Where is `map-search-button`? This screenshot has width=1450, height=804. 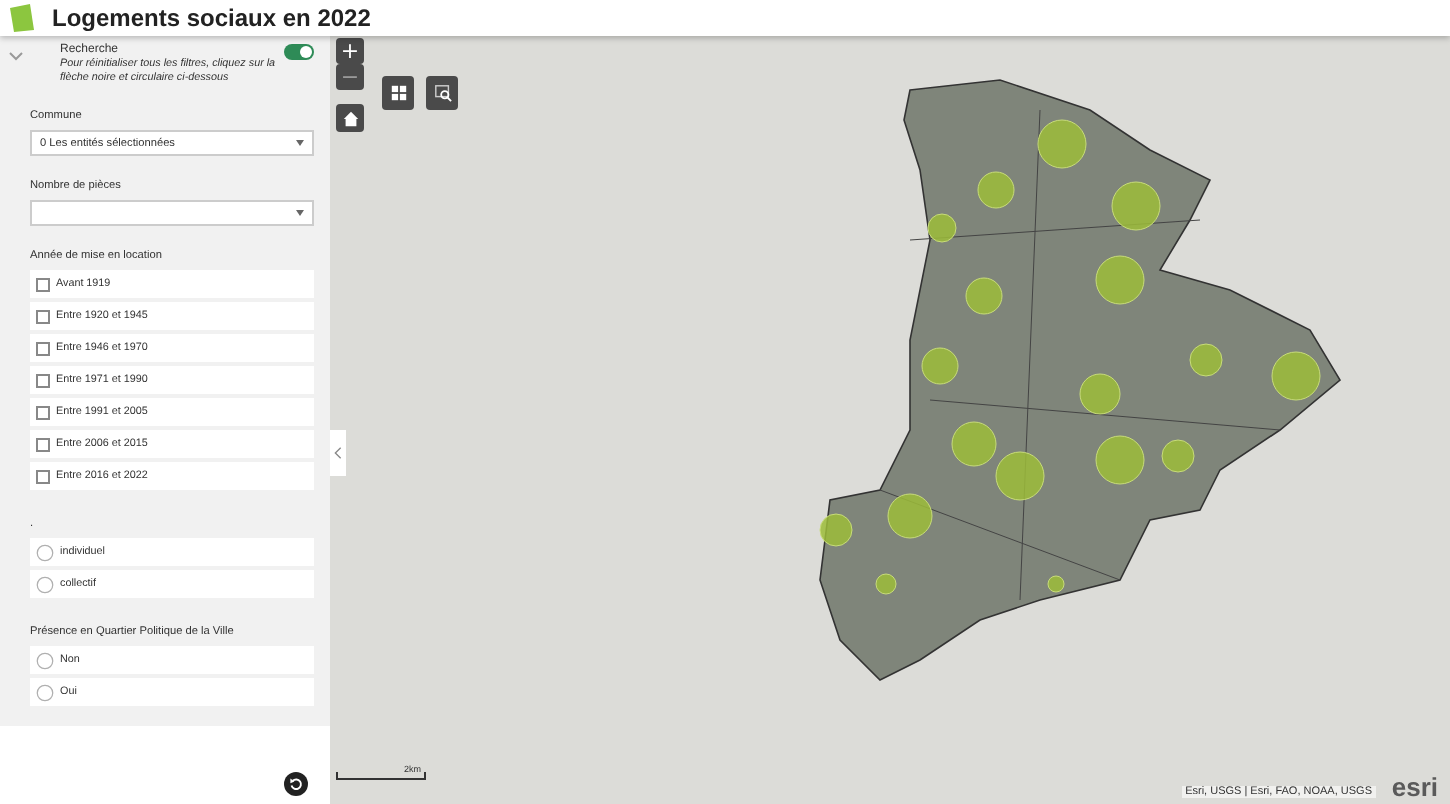
map-search-button is located at coordinates (442, 93).